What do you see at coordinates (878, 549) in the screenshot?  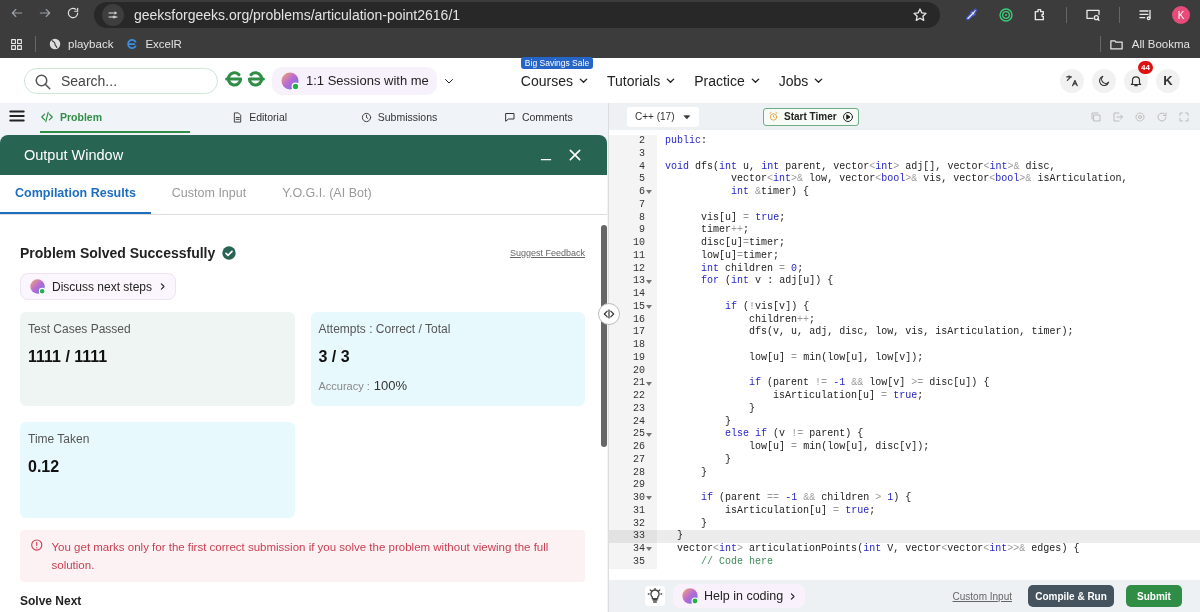 I see `code-line: vector<int> articulationPoints(int V, vector<vector<int>>& edges) {` at bounding box center [878, 549].